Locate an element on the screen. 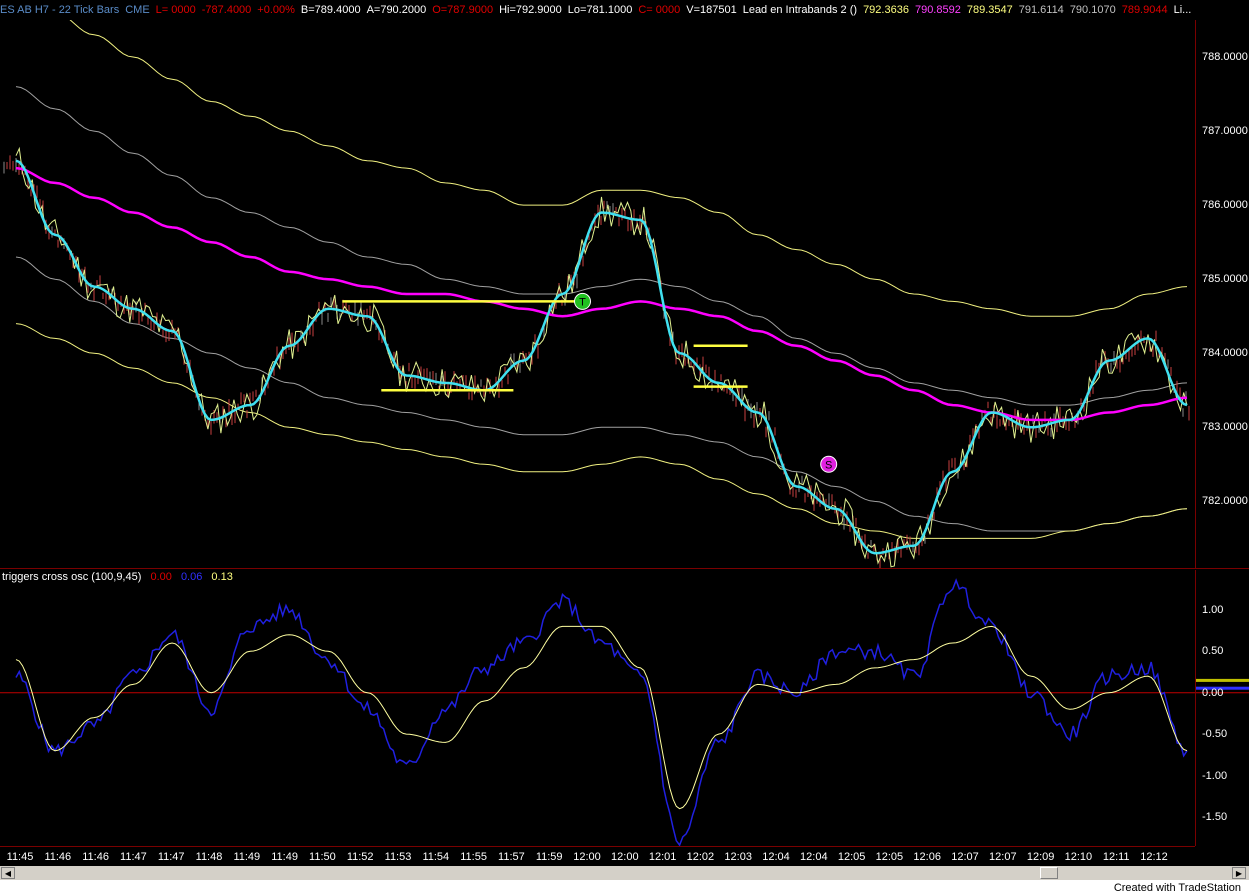  time-tick-label: 11:55 is located at coordinates (473, 857).